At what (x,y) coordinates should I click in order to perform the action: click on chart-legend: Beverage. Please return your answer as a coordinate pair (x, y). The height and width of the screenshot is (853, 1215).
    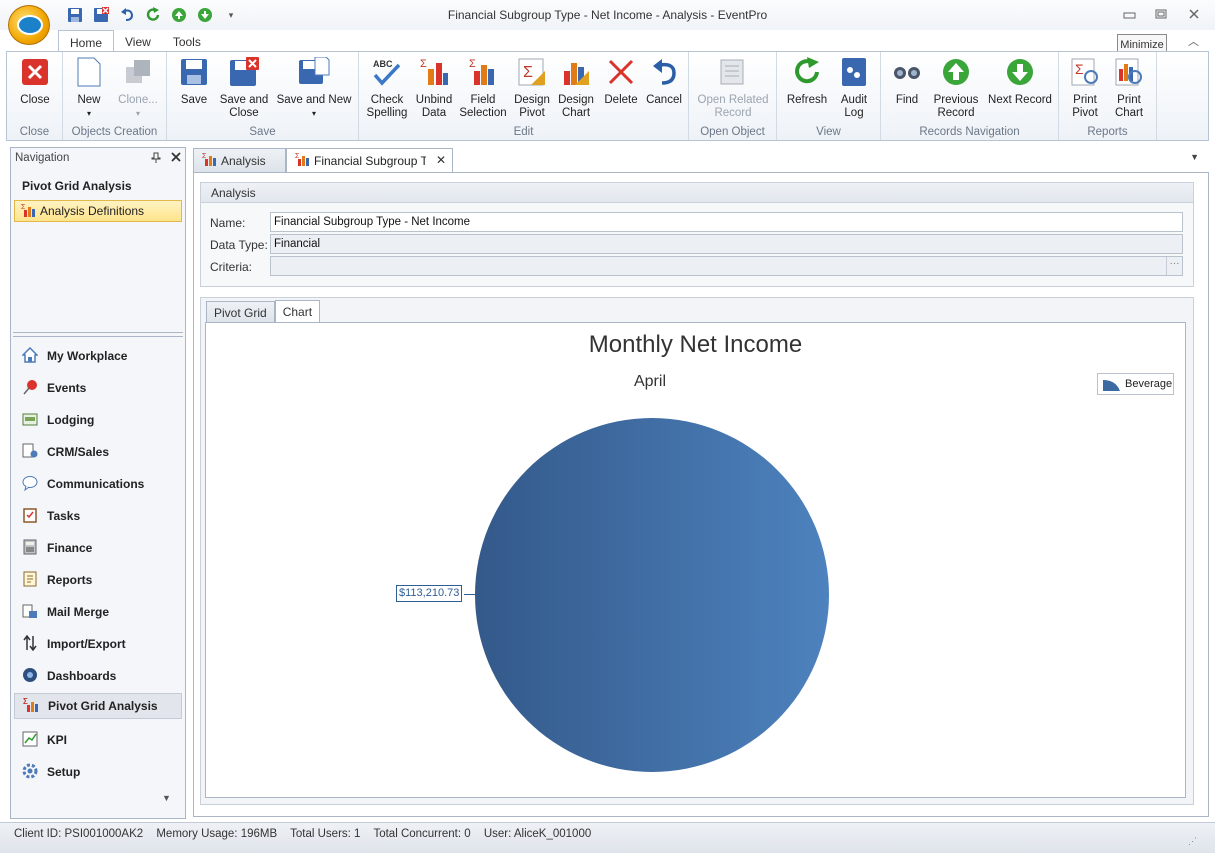
    Looking at the image, I should click on (1135, 384).